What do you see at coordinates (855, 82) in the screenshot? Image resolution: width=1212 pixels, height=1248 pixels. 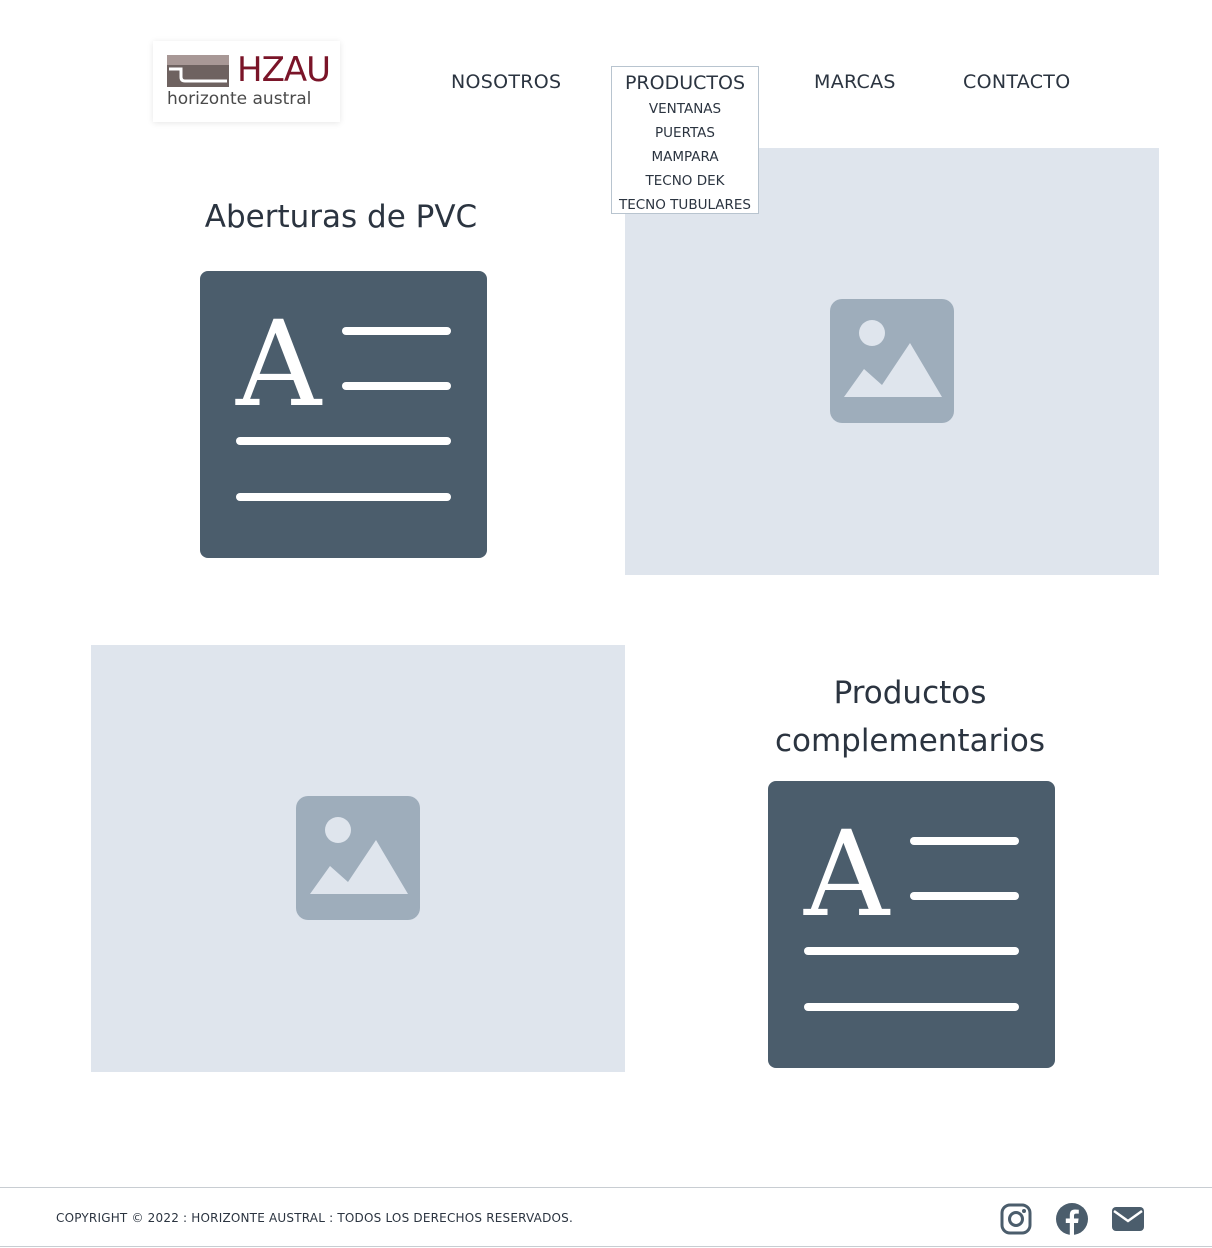 I see `nav-marcas: MARCAS` at bounding box center [855, 82].